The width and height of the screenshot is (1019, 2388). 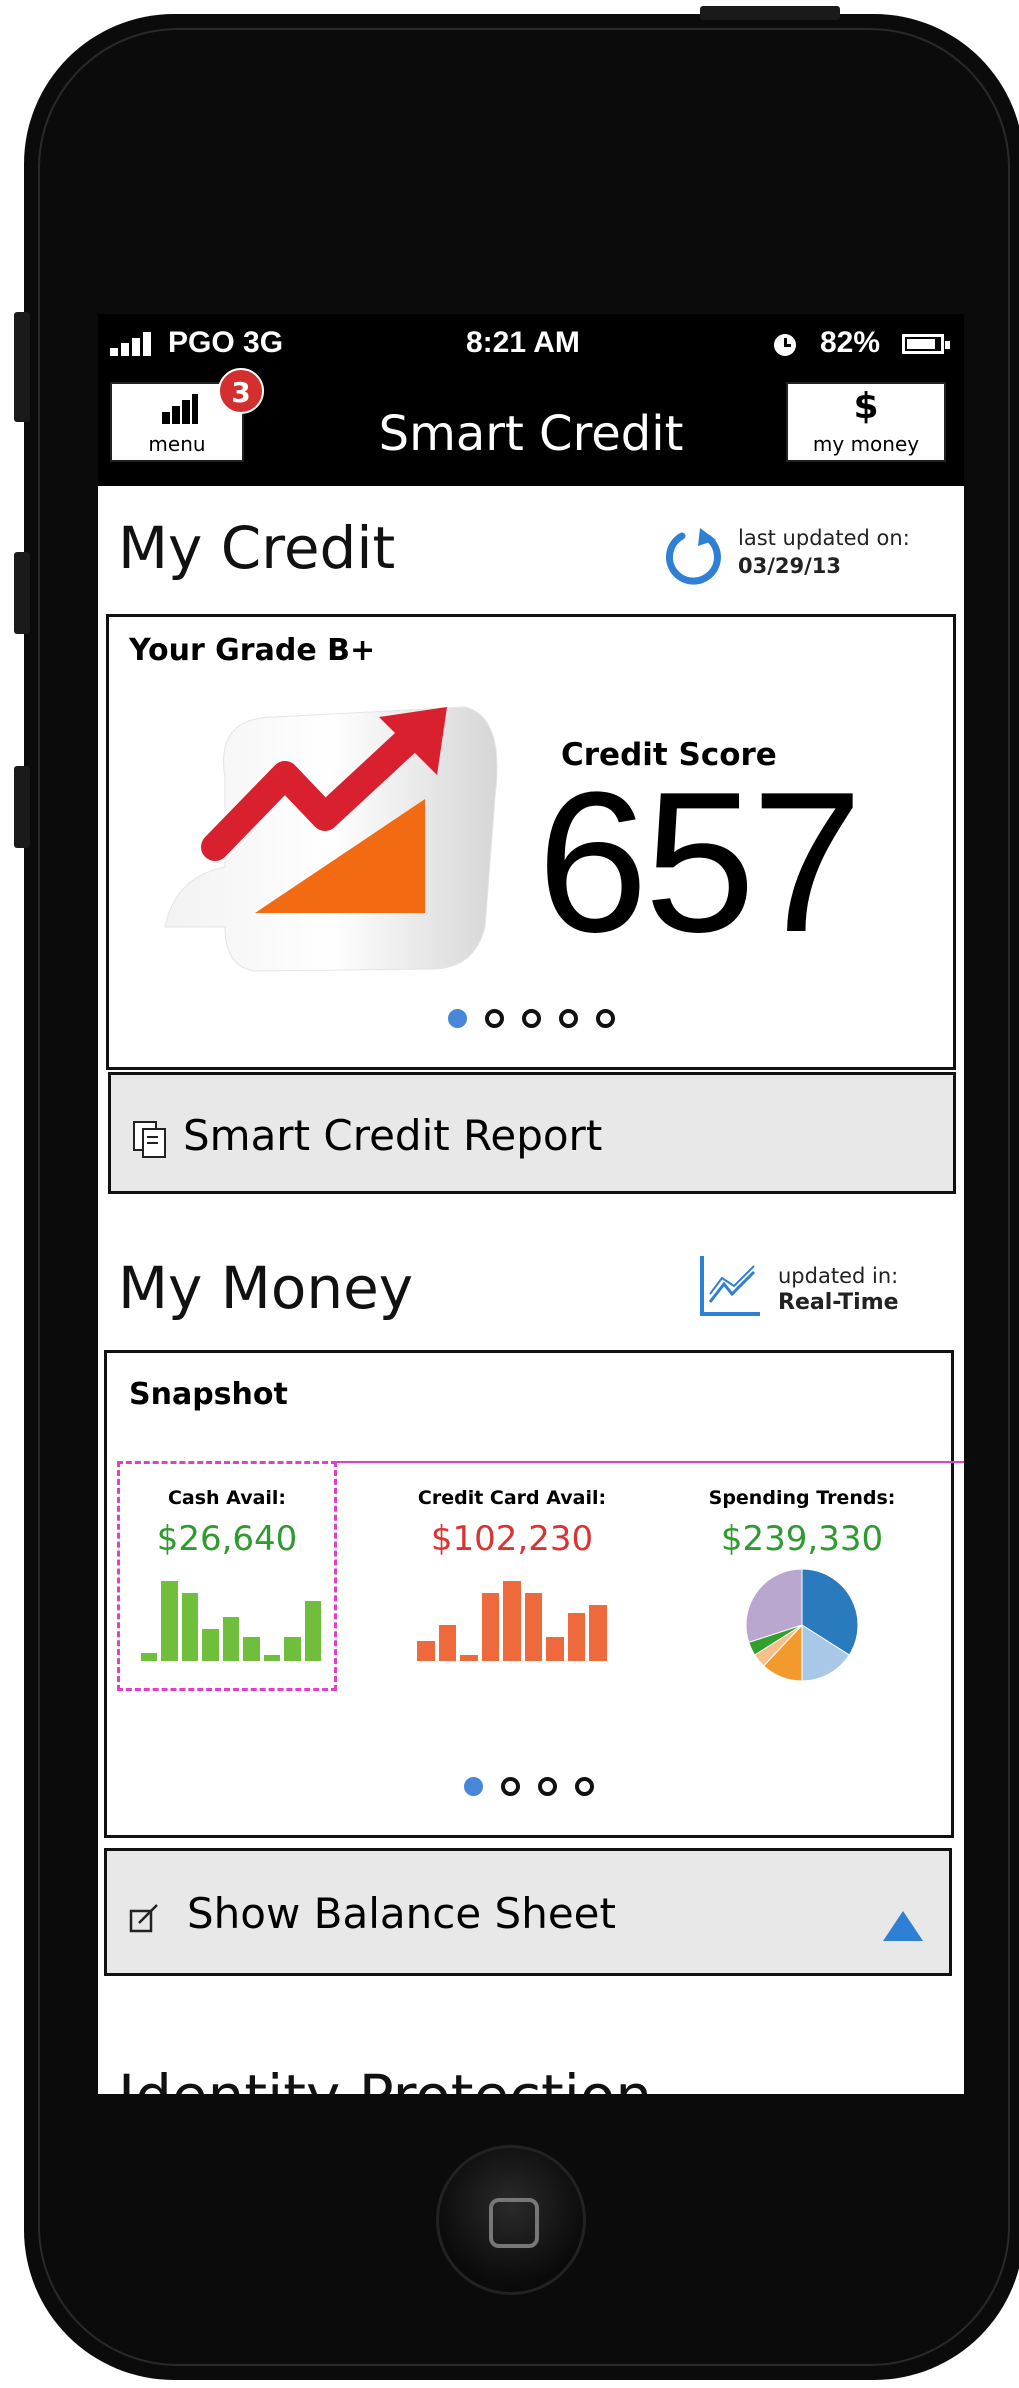 I want to click on carrier-label: PGO 3G, so click(x=226, y=342).